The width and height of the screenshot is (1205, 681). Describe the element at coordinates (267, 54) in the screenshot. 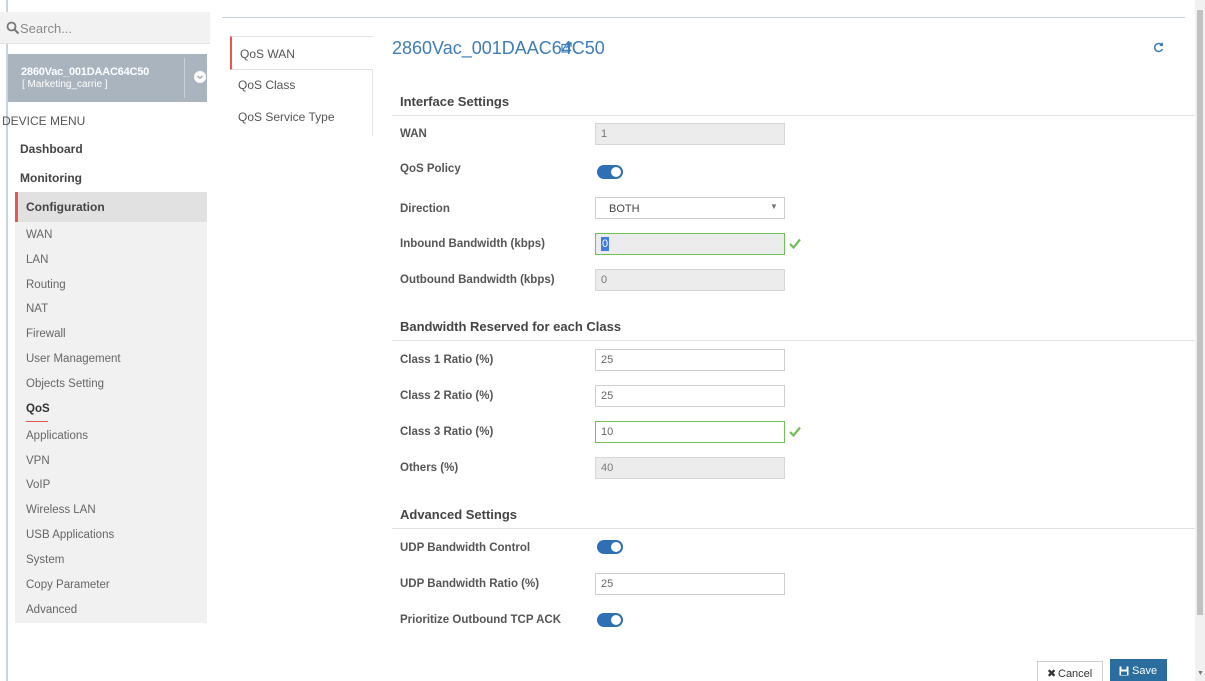

I see `tab-qos-wan-label: QoS WAN` at that location.